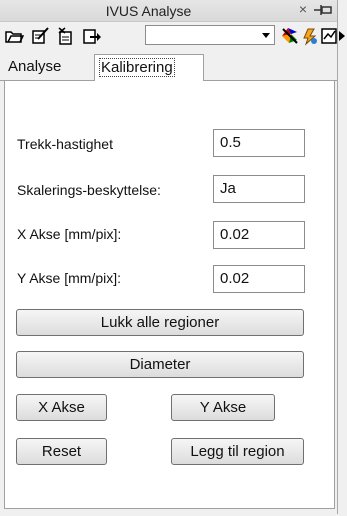 The image size is (347, 516). Describe the element at coordinates (35, 66) in the screenshot. I see `tab-analyse-label: Analyse` at that location.